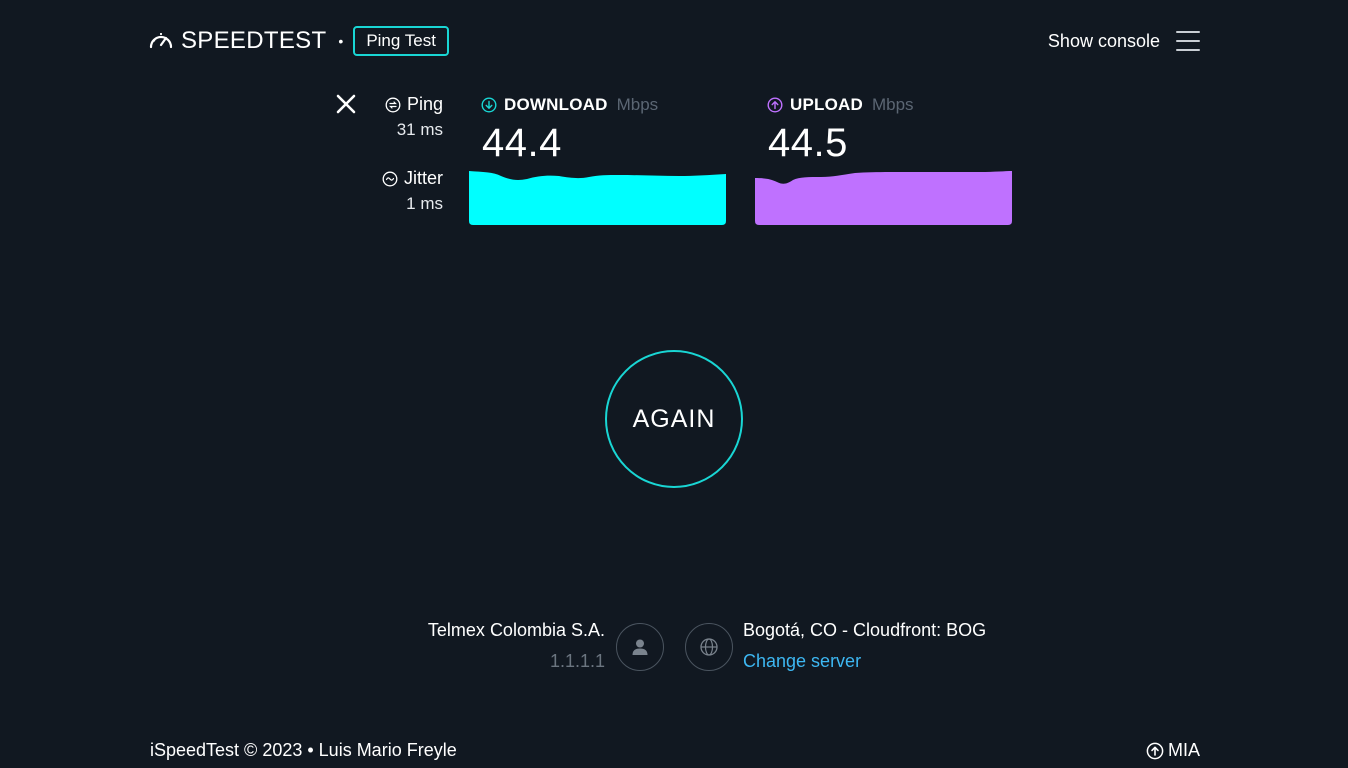 The height and width of the screenshot is (768, 1348). Describe the element at coordinates (577, 661) in the screenshot. I see `provider-ip: 1.1.1.1` at that location.